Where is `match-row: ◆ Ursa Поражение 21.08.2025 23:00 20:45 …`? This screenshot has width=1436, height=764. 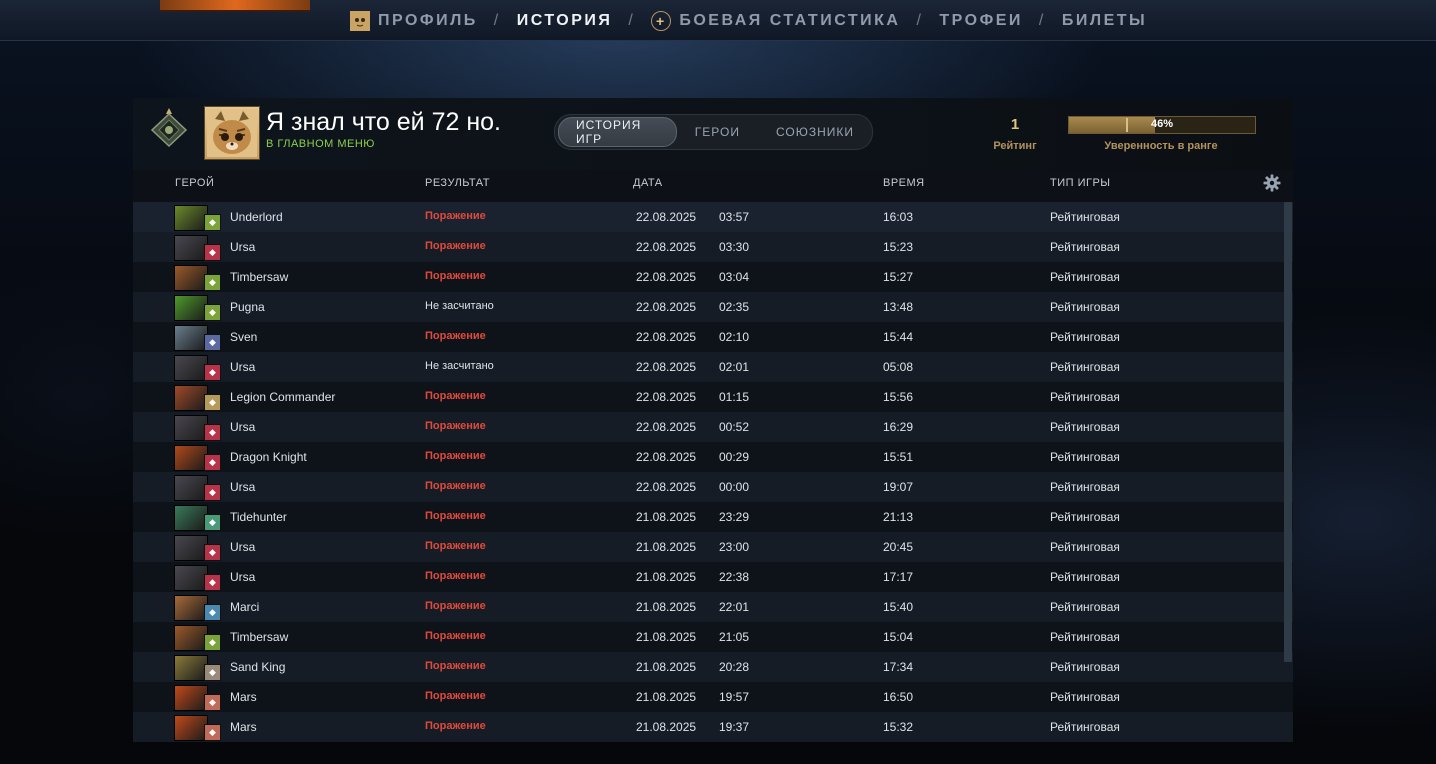
match-row: ◆ Ursa Поражение 21.08.2025 23:00 20:45 … is located at coordinates (713, 547).